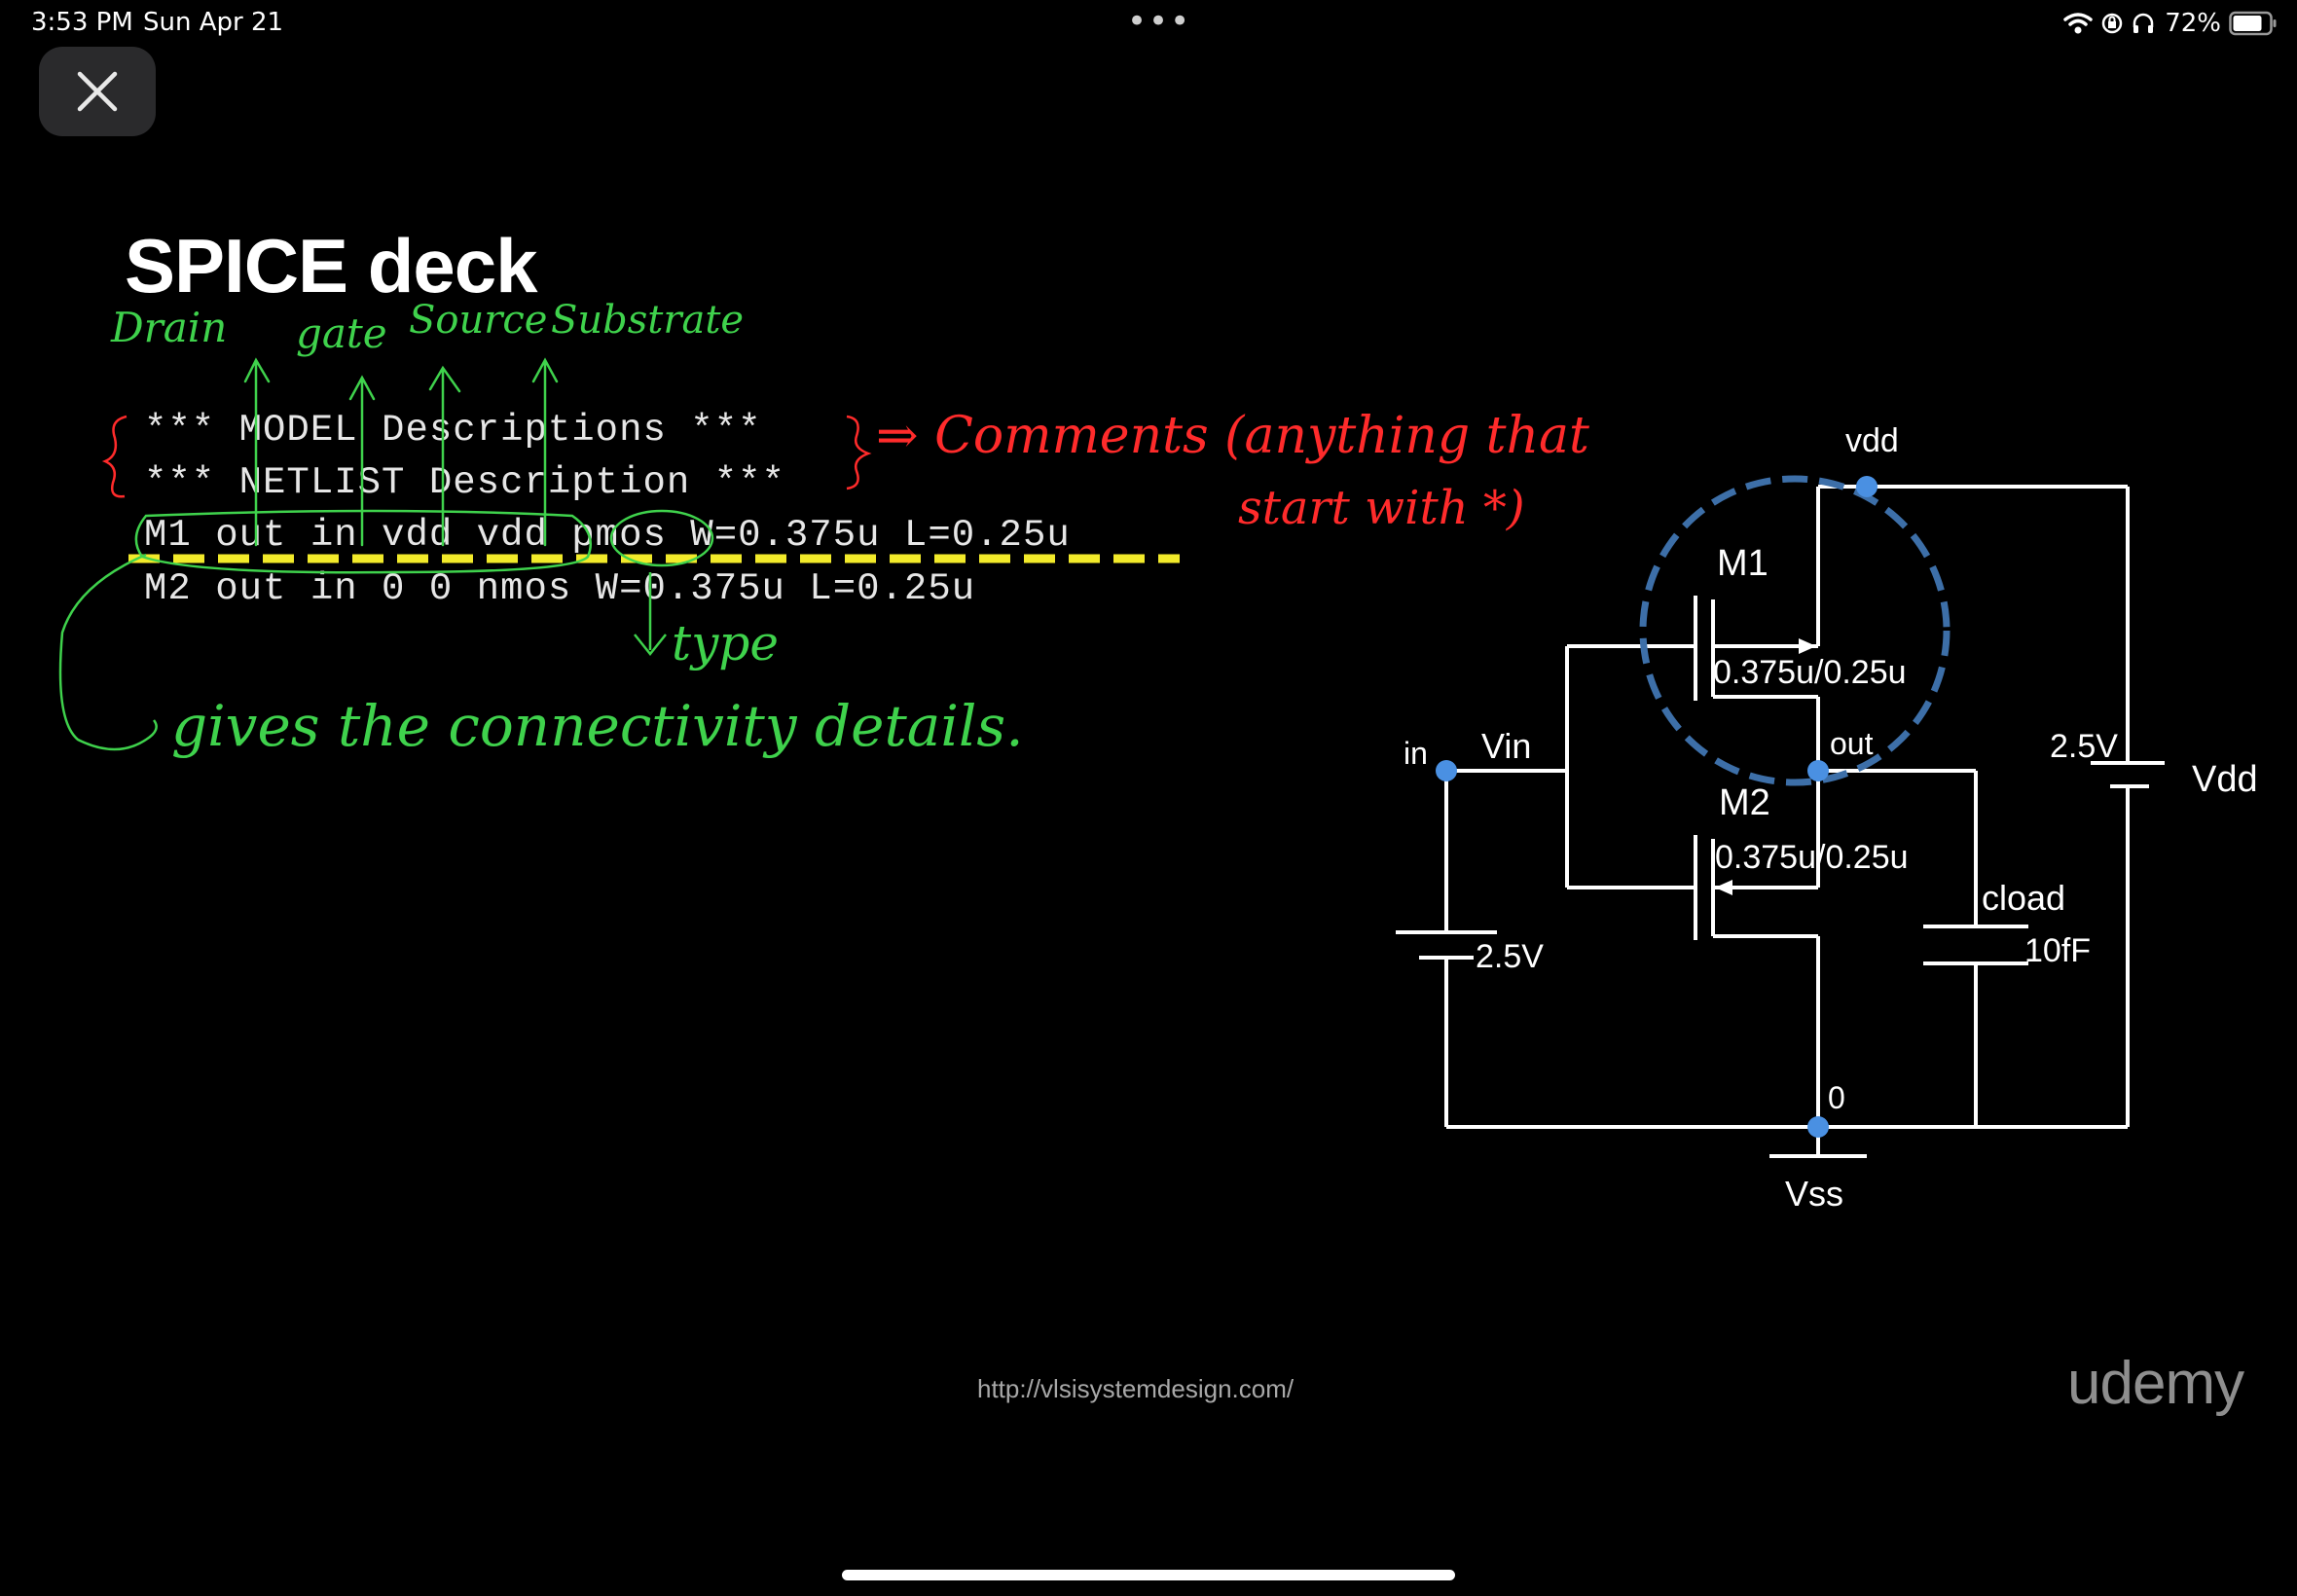 The width and height of the screenshot is (2297, 1596). I want to click on connectivity-connector, so click(108, 652).